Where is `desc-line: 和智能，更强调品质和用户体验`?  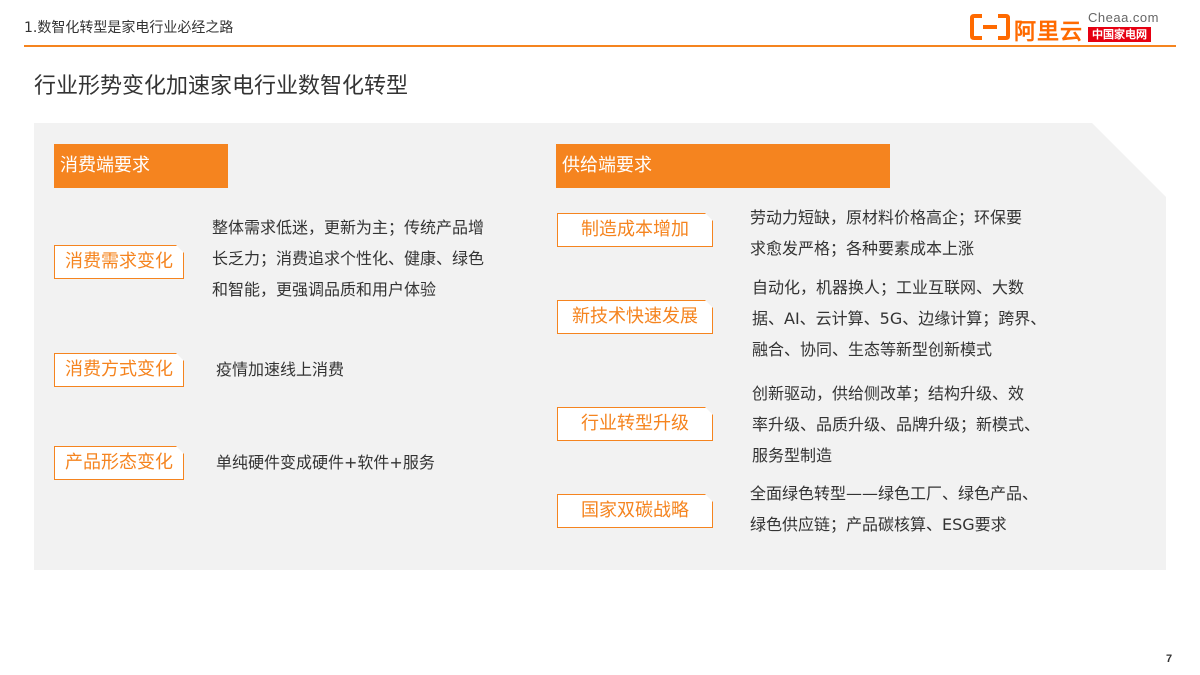
desc-line: 和智能，更强调品质和用户体验 is located at coordinates (324, 289).